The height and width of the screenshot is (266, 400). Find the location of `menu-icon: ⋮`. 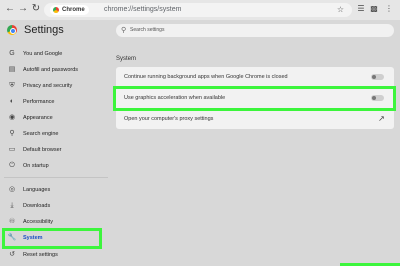

menu-icon: ⋮ is located at coordinates (389, 9).